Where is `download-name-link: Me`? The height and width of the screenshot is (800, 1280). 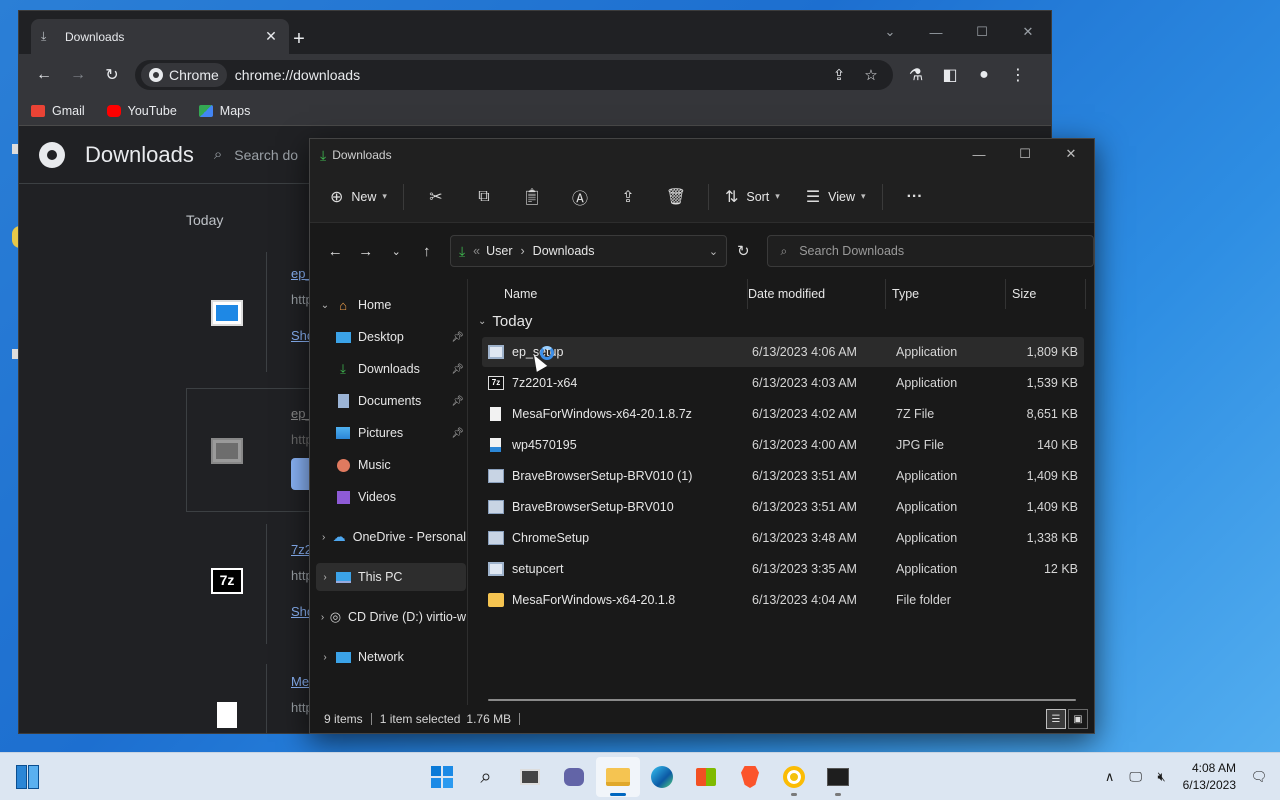 download-name-link: Me is located at coordinates (300, 681).